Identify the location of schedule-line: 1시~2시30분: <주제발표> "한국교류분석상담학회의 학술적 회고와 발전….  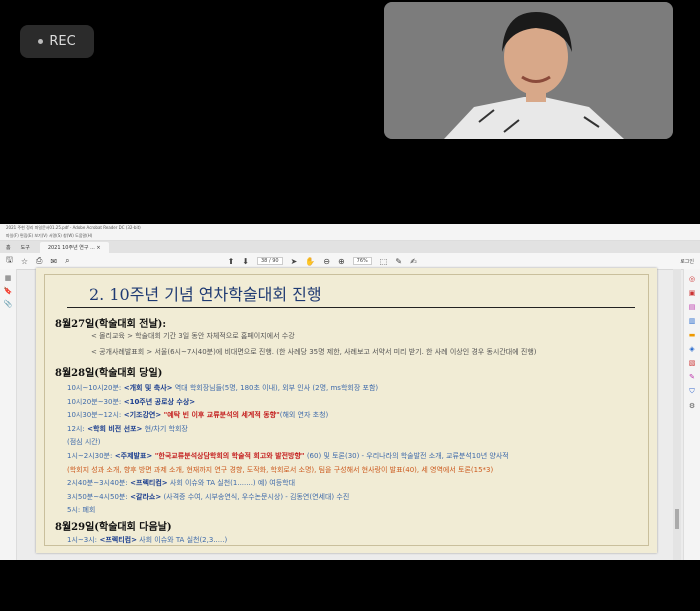
(288, 456).